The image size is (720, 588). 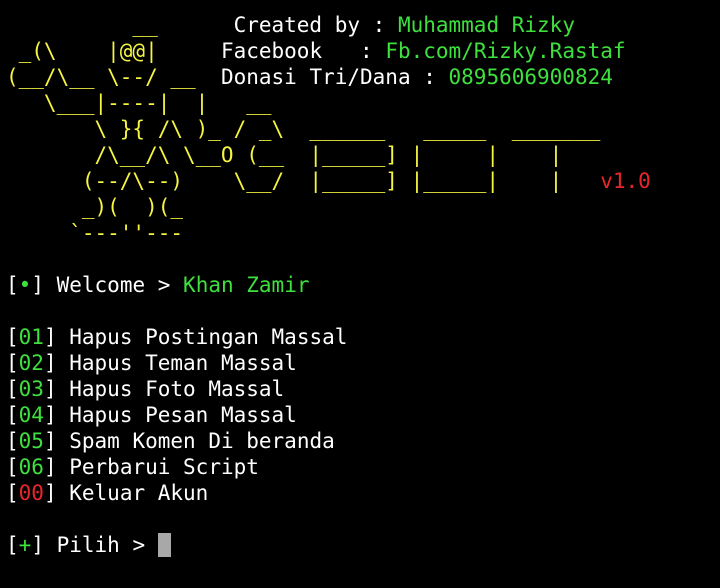 I want to click on menu-item-hapus-teman: [02] Hapus Teman Massal, so click(x=360, y=363).